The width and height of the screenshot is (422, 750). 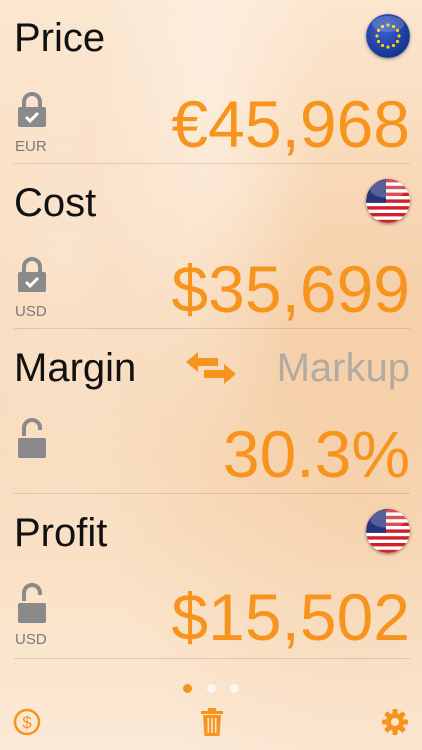 I want to click on gear-icon, so click(x=395, y=722).